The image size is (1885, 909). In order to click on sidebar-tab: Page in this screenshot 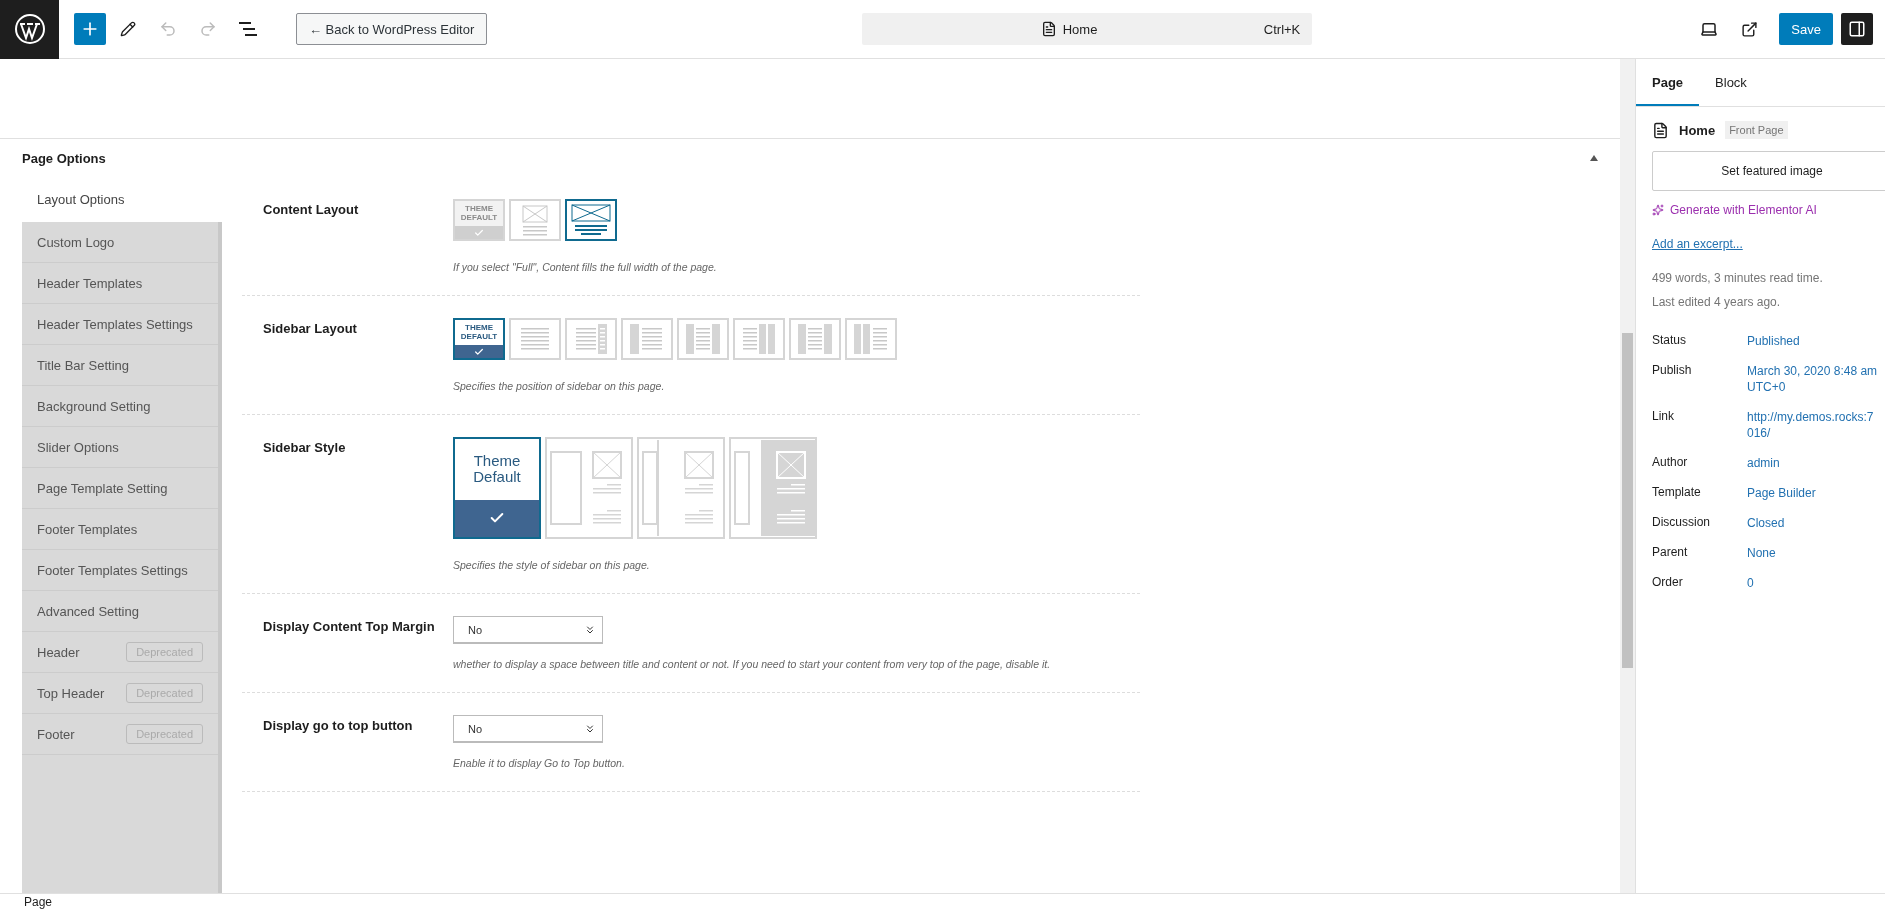, I will do `click(1668, 82)`.